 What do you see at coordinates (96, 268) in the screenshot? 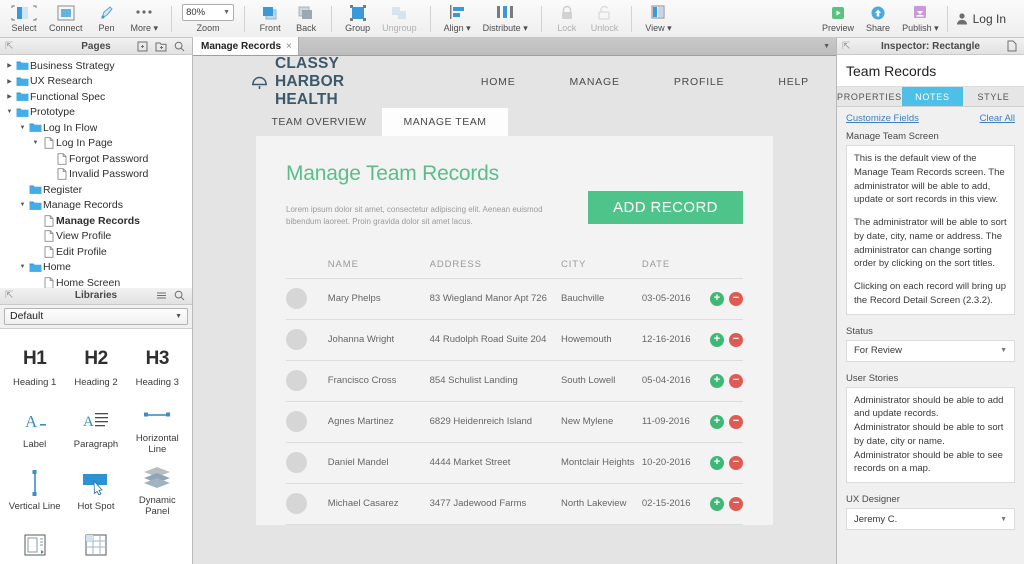
I see `pages-tree-item: ▼ Home` at bounding box center [96, 268].